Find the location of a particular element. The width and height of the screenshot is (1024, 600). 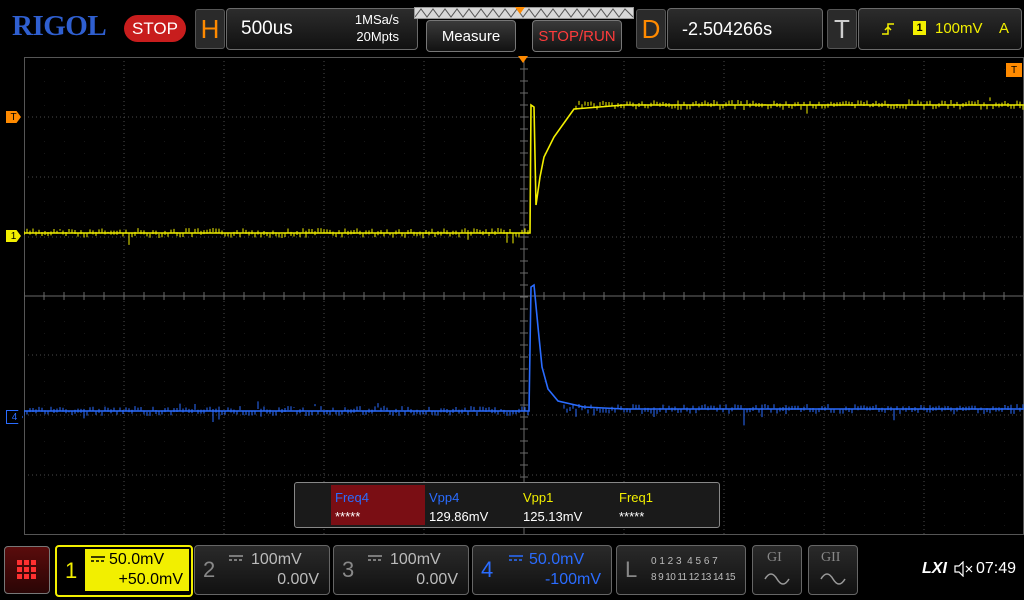

channel-4-panel: 4 50.0mV -100mV is located at coordinates (542, 570).